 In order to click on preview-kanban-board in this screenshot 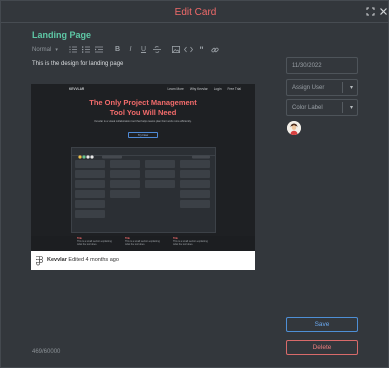, I will do `click(143, 190)`.